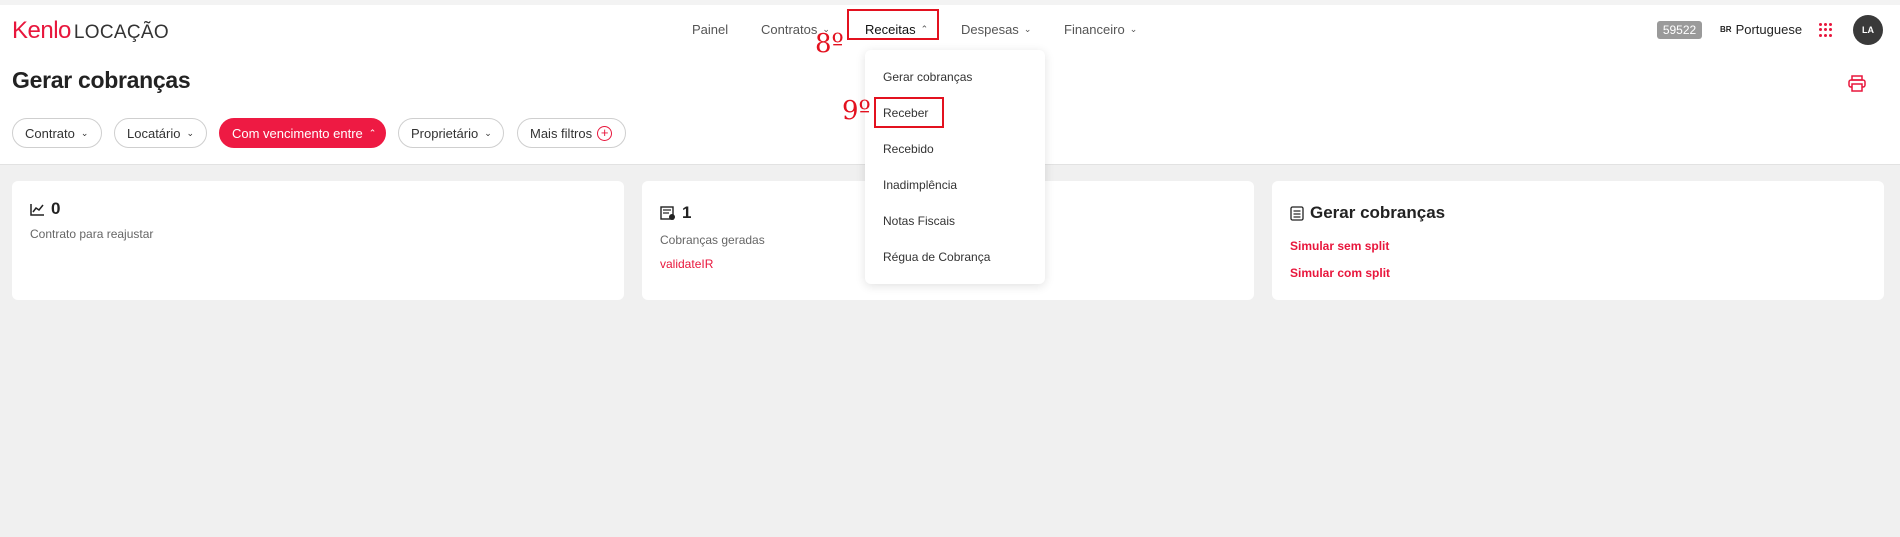 This screenshot has height=537, width=1900. I want to click on filter-label: Mais filtros, so click(561, 133).